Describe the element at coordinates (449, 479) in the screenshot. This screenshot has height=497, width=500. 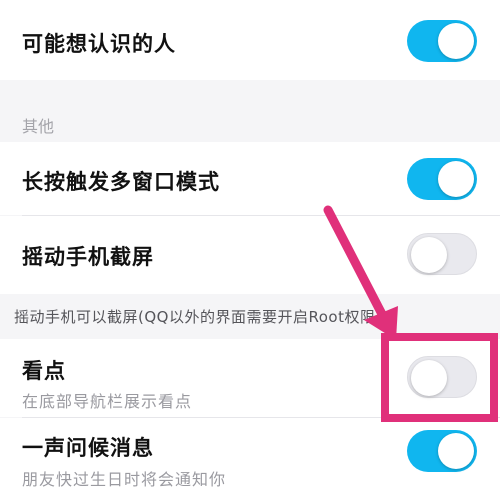
I see `watermark-logo: Bai du 经验` at that location.